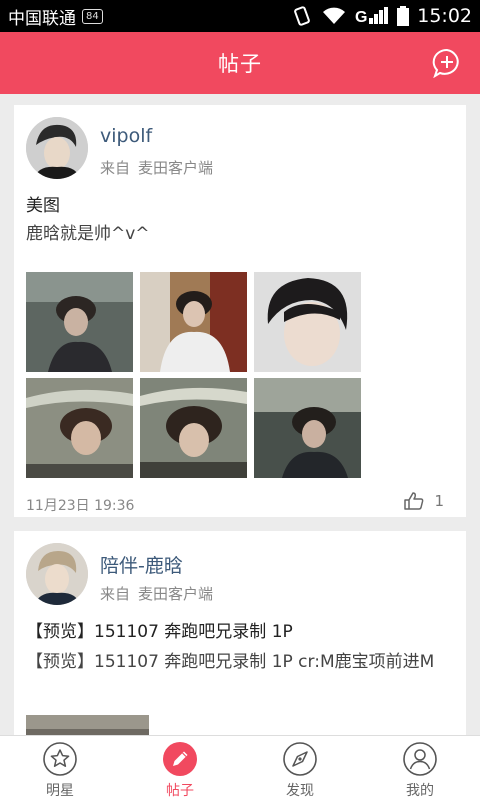  What do you see at coordinates (180, 759) in the screenshot?
I see `pencil-icon` at bounding box center [180, 759].